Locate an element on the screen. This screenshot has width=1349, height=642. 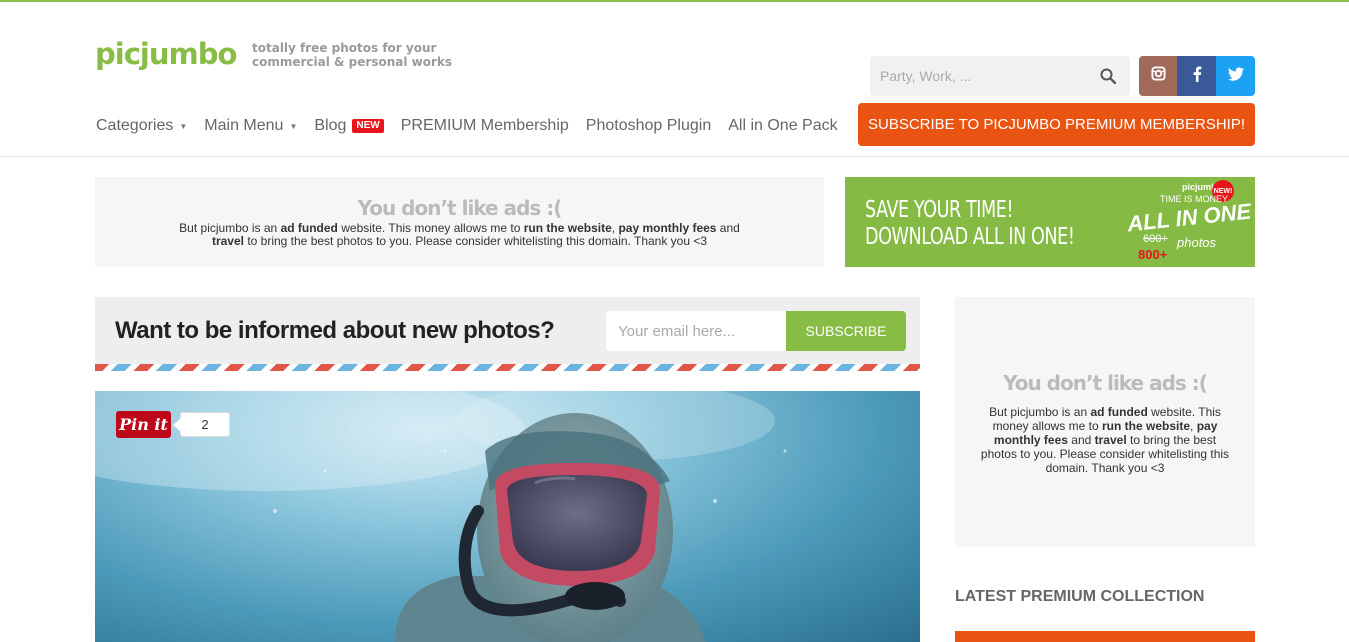
adblock-text-part: and is located at coordinates (728, 228).